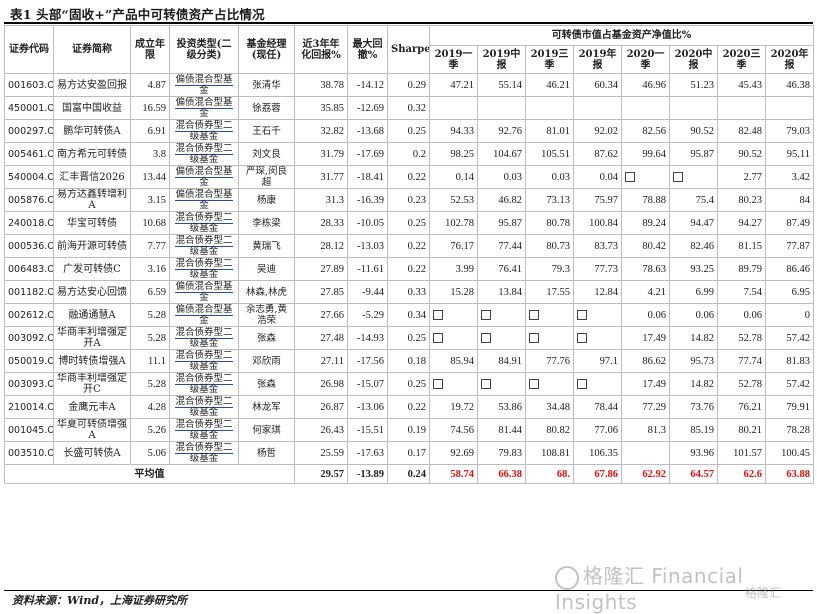 This screenshot has height=614, width=817. Describe the element at coordinates (645, 407) in the screenshot. I see `cell-value: 77.29` at that location.